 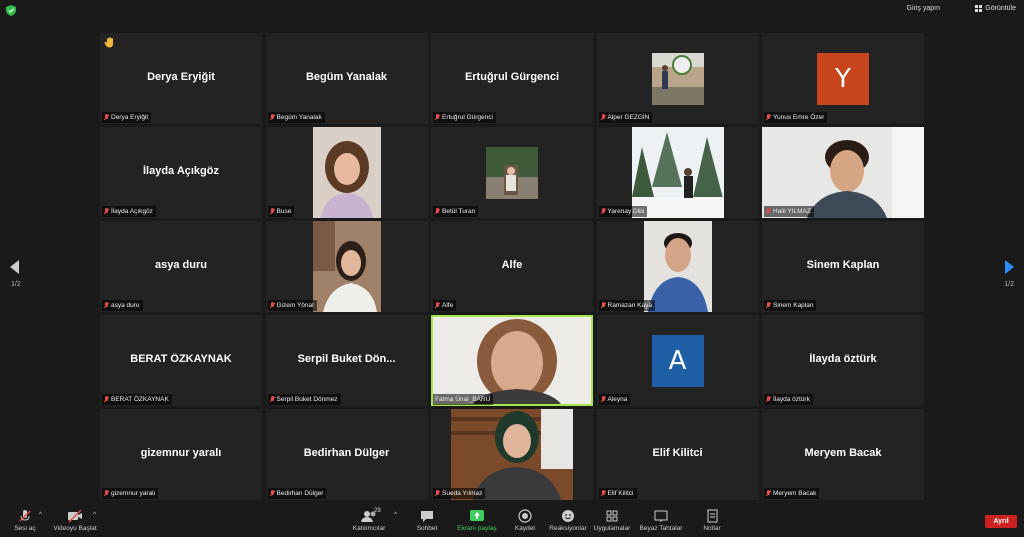 I want to click on start-video-button: Videoyu Başlat, so click(x=75, y=520).